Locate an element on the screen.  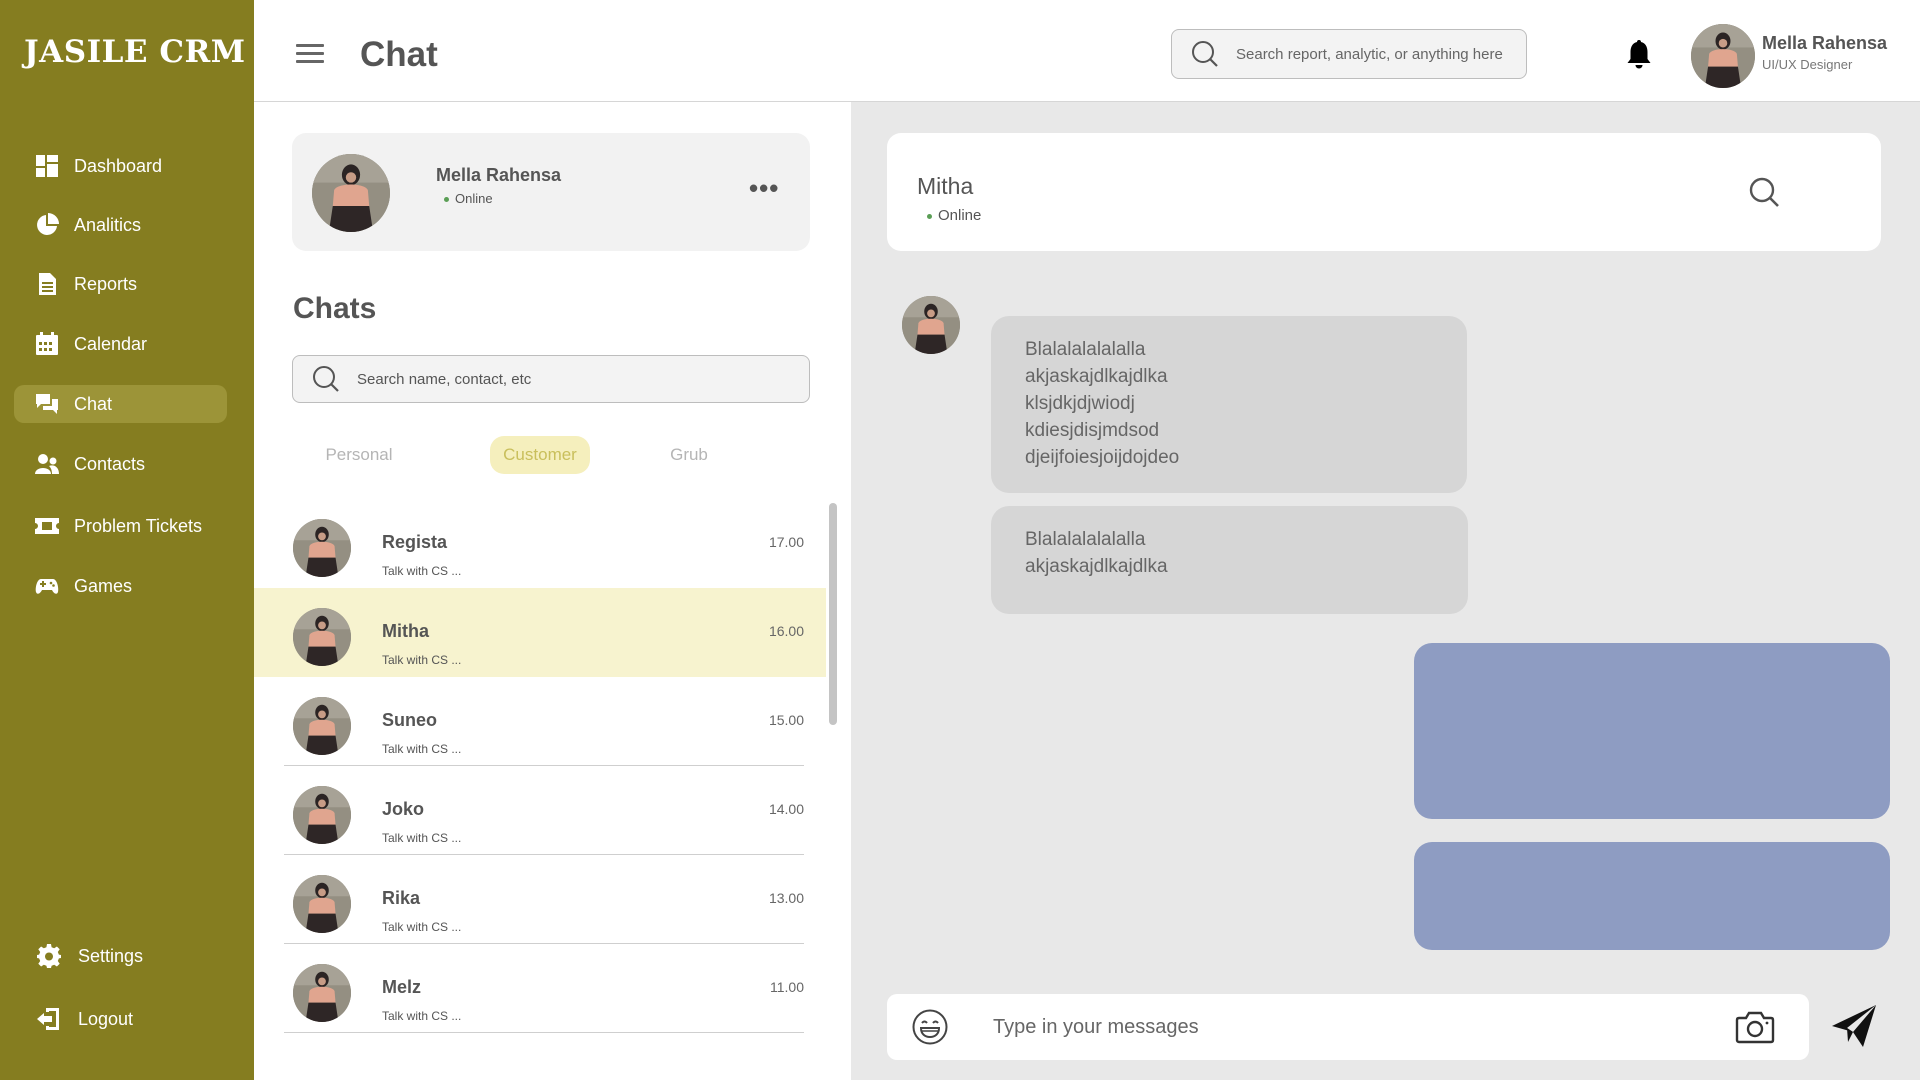
sidebar-item-label: Dashboard is located at coordinates (118, 165).